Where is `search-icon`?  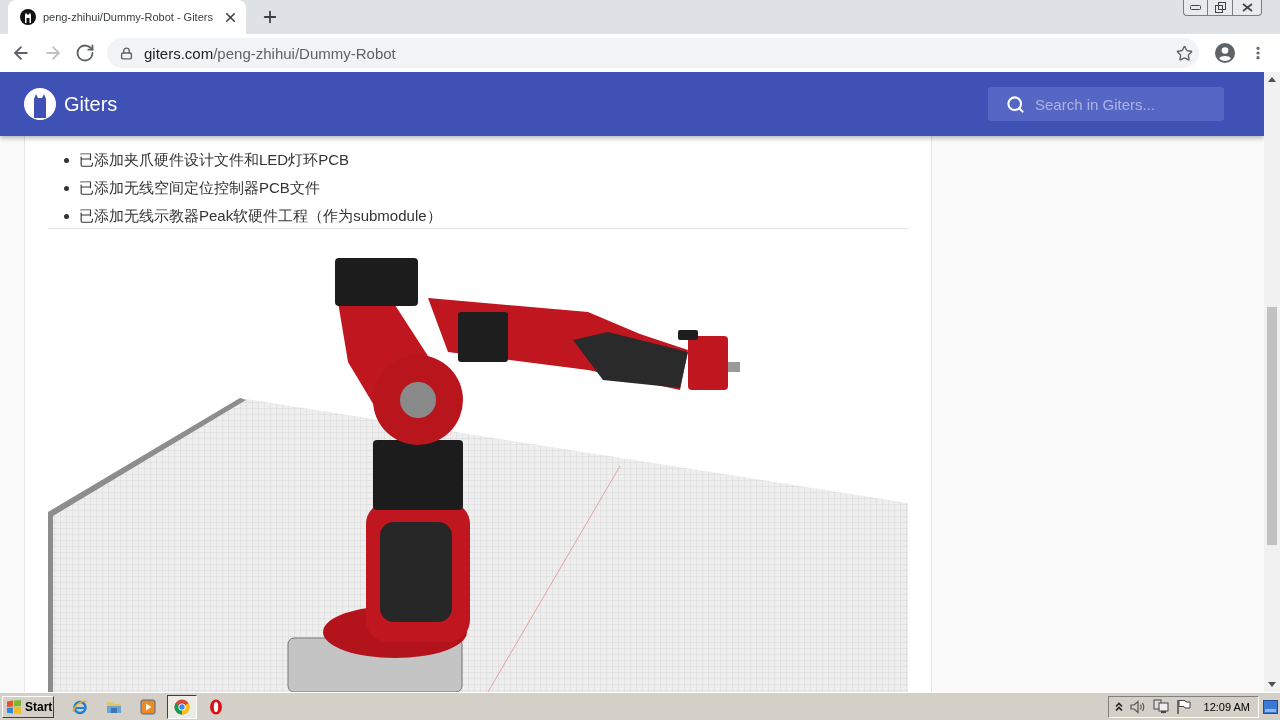 search-icon is located at coordinates (1015, 104).